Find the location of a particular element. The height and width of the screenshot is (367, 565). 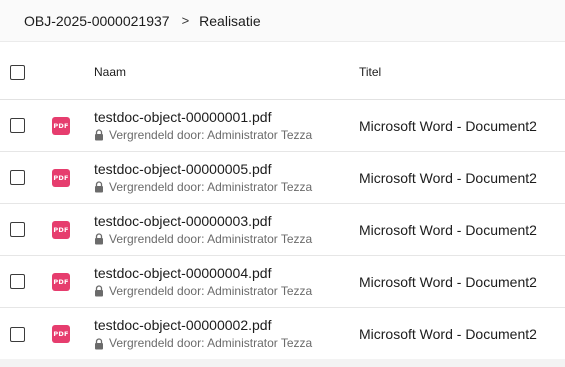

select-all-checkbox is located at coordinates (17, 72).